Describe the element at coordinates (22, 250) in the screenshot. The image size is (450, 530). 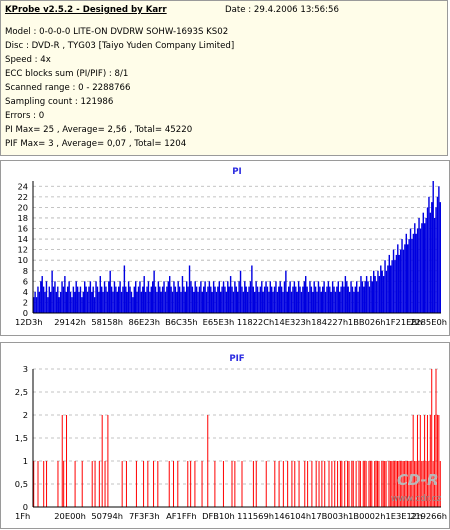
I see `y-tick-label: 12` at that location.